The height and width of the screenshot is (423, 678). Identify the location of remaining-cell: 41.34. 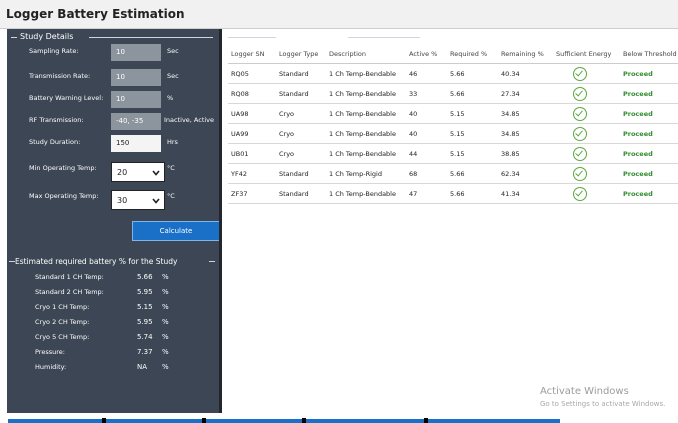
(525, 193).